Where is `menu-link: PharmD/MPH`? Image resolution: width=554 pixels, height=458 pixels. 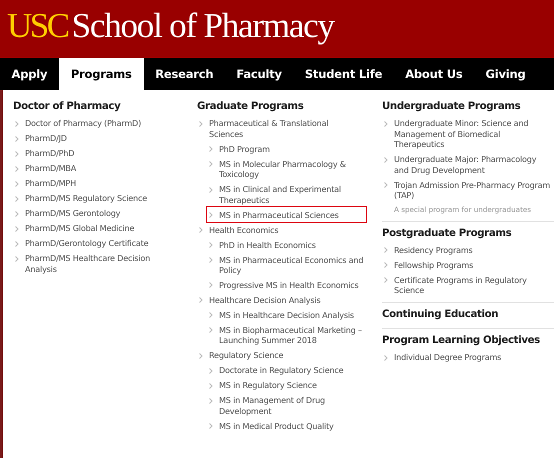 menu-link: PharmD/MPH is located at coordinates (50, 183).